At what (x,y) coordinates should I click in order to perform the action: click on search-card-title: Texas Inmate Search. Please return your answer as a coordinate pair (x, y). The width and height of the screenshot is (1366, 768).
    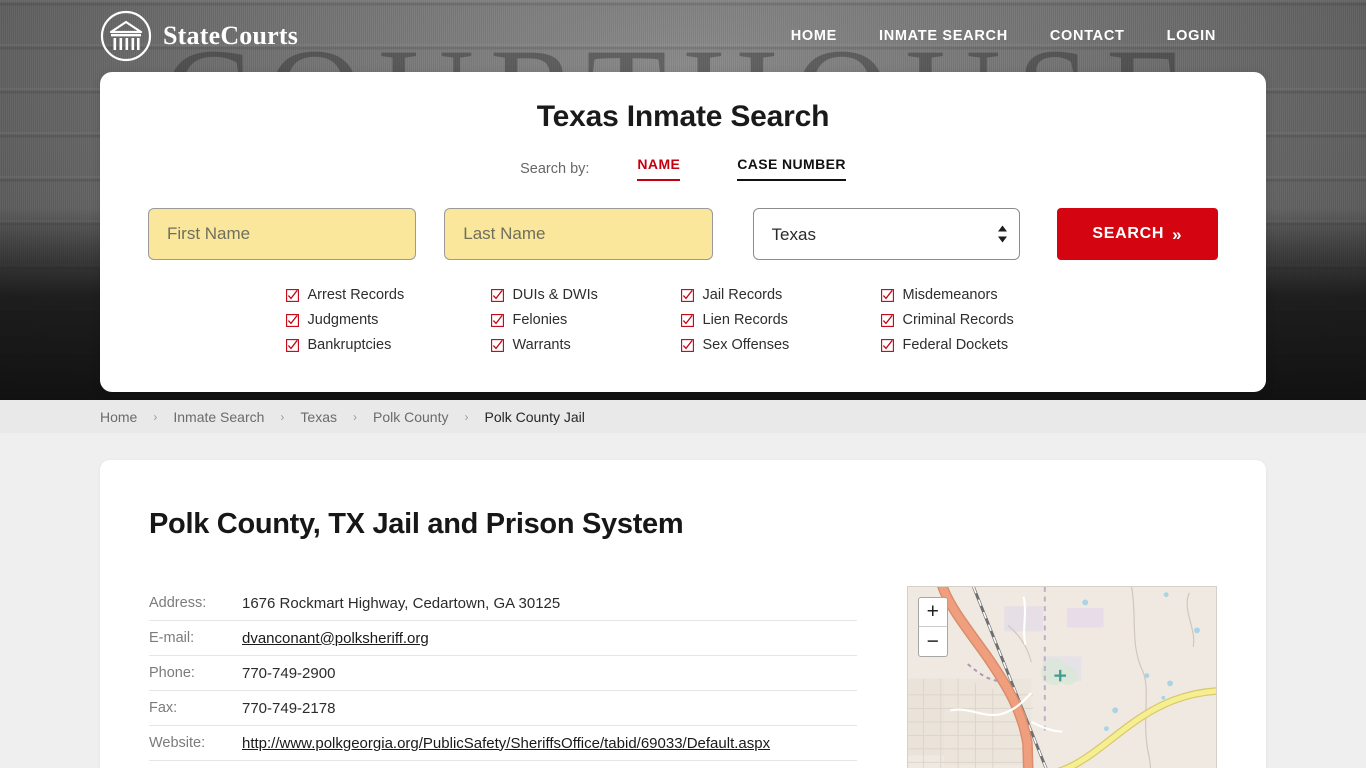
    Looking at the image, I should click on (683, 116).